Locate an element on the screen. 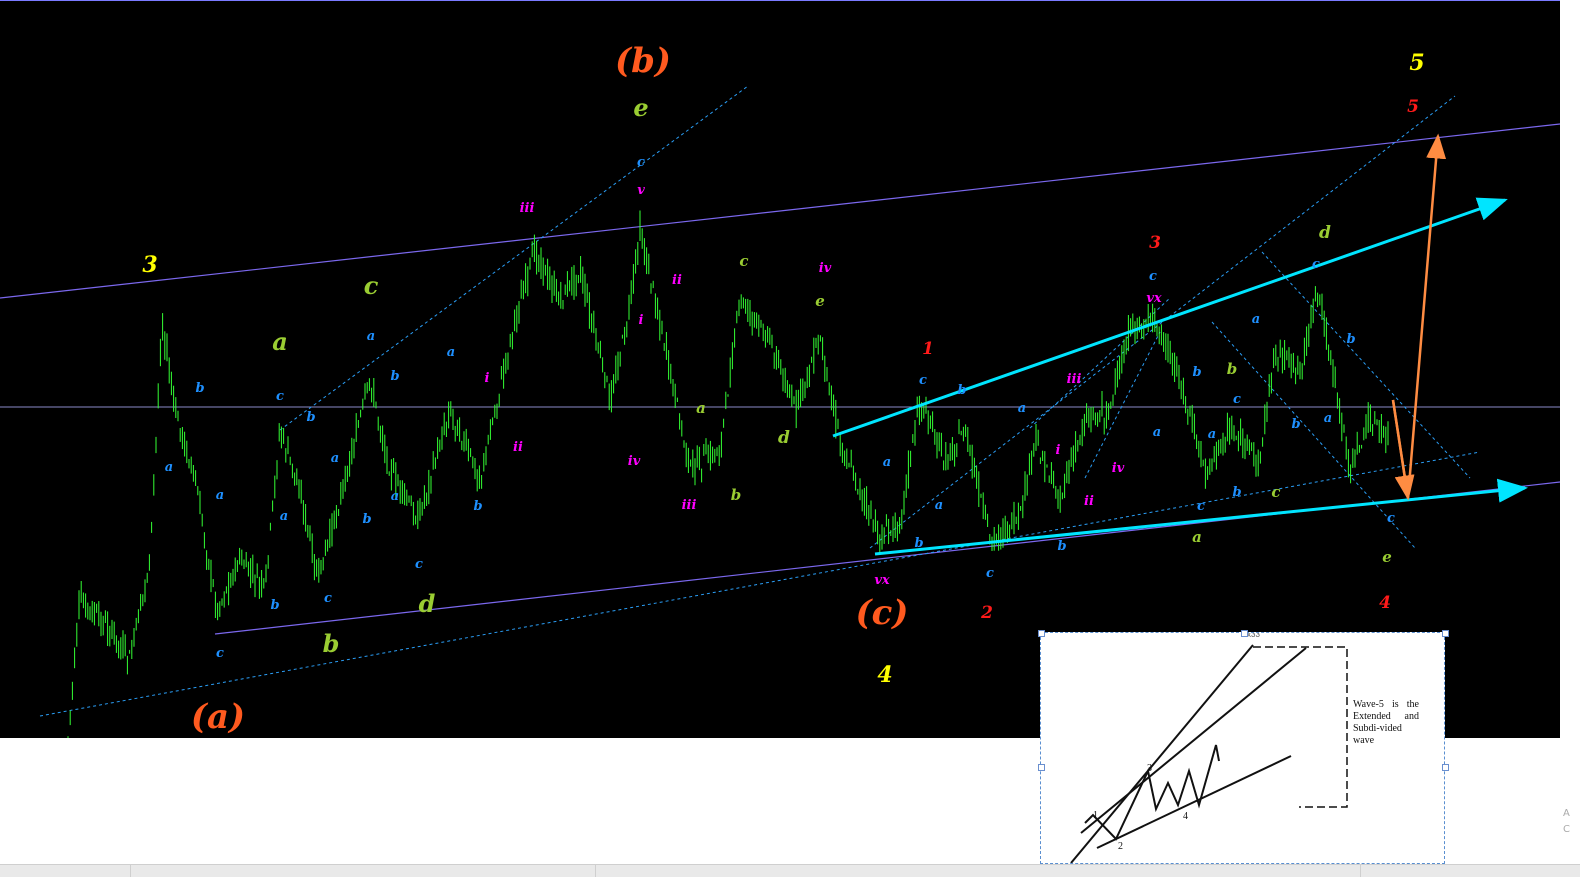 The image size is (1580, 877). wave-label: 1 is located at coordinates (928, 349).